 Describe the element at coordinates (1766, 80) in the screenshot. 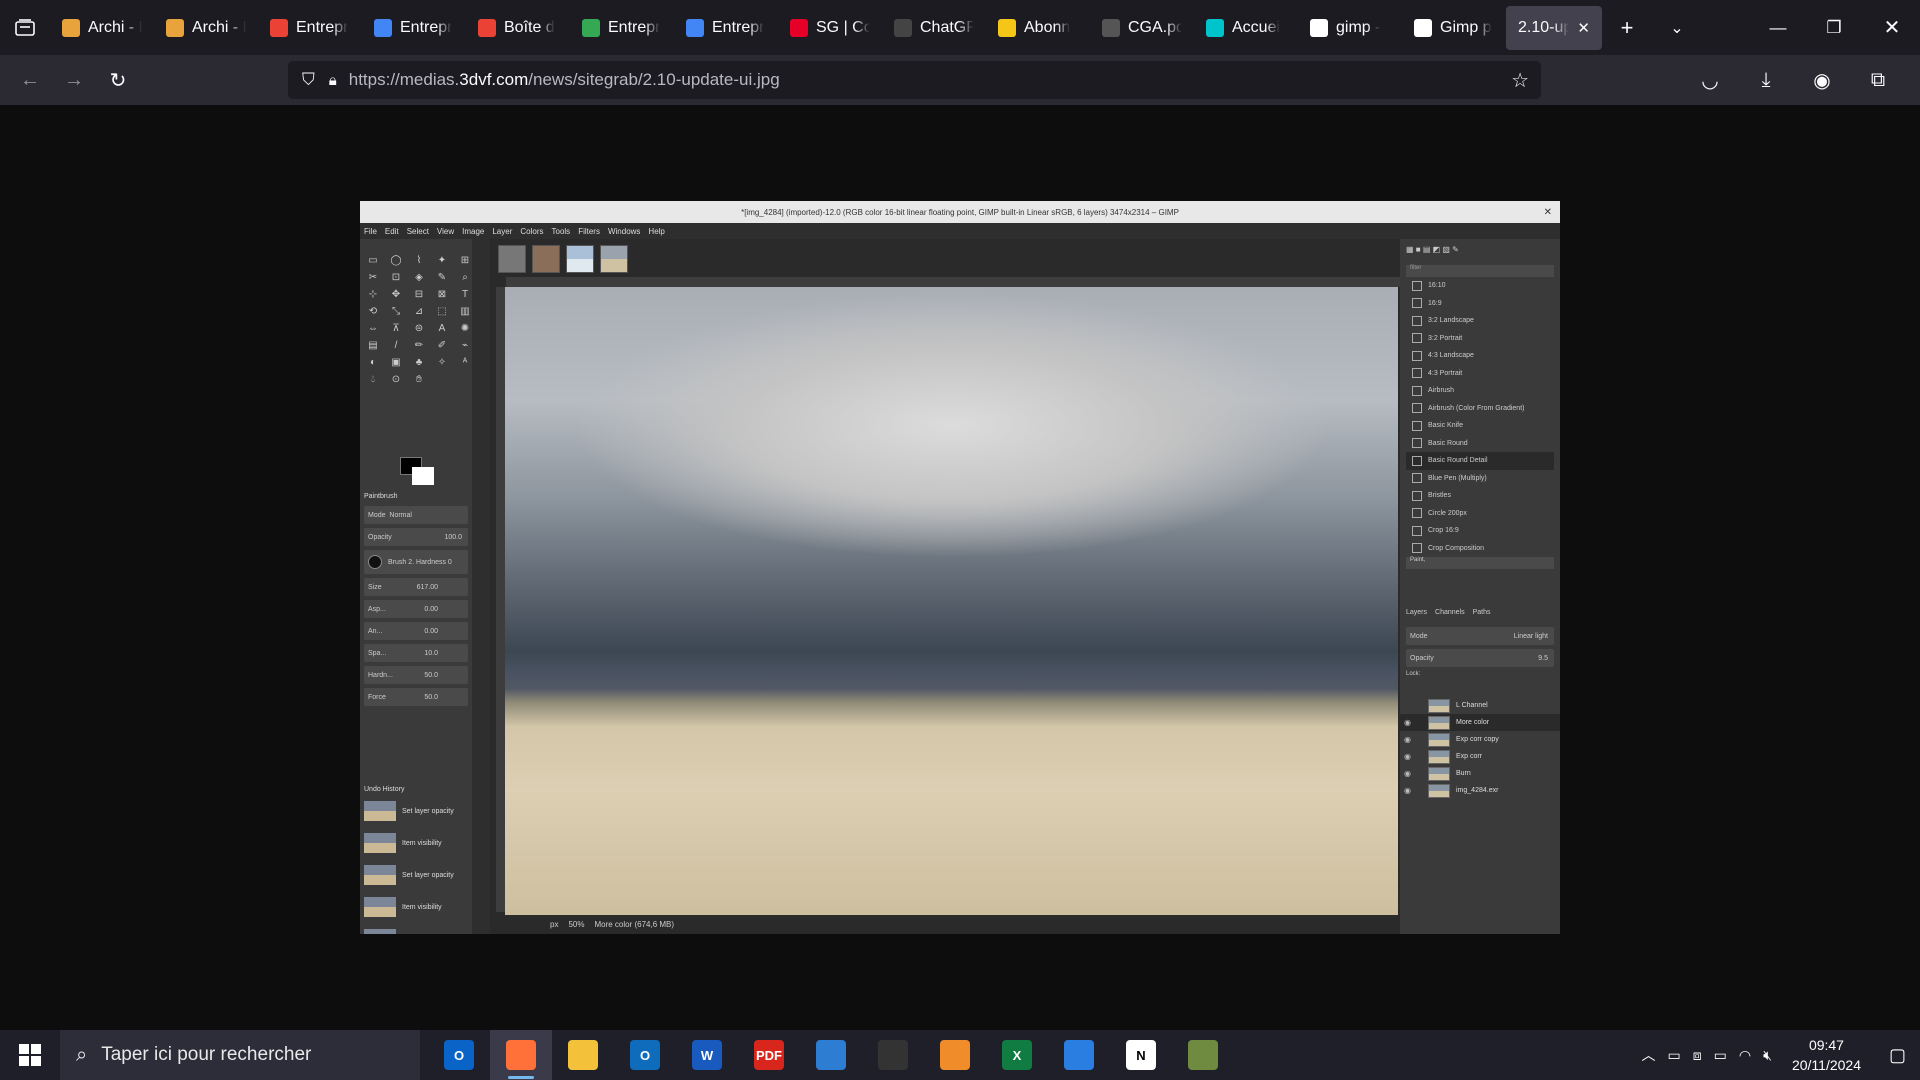

I see `downloads-button: ⤓` at that location.